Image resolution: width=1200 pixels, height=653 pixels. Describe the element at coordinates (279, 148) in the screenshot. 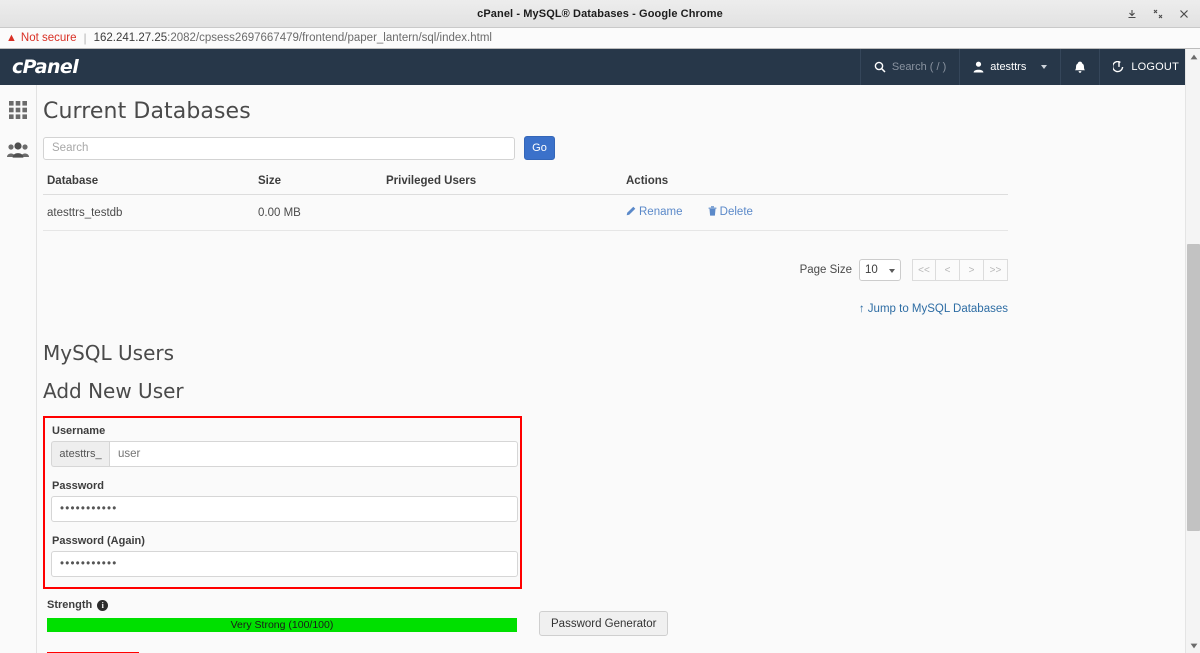

I see `database-search-input` at that location.